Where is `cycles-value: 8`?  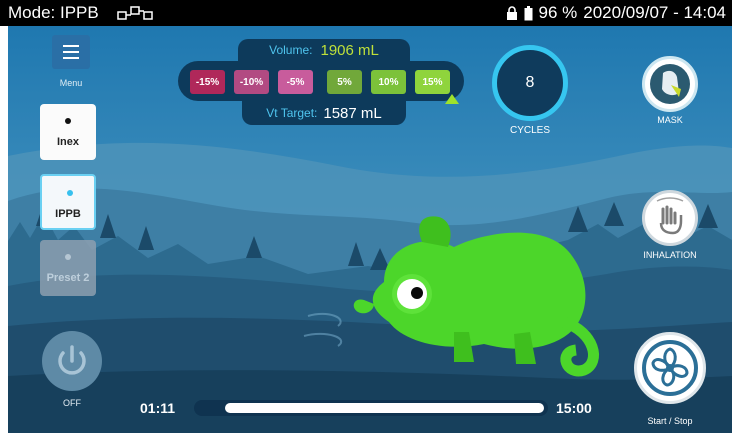
cycles-value: 8 is located at coordinates (530, 82).